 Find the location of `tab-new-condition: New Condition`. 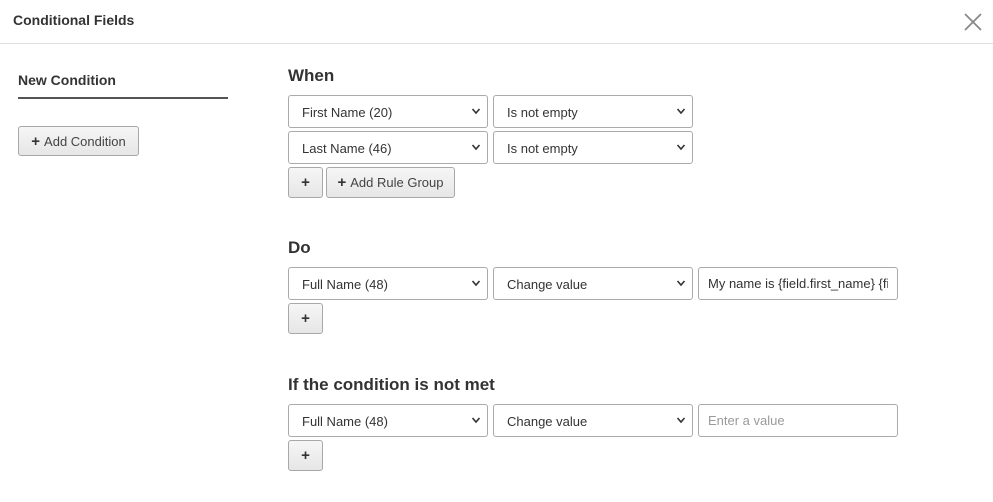

tab-new-condition: New Condition is located at coordinates (123, 85).